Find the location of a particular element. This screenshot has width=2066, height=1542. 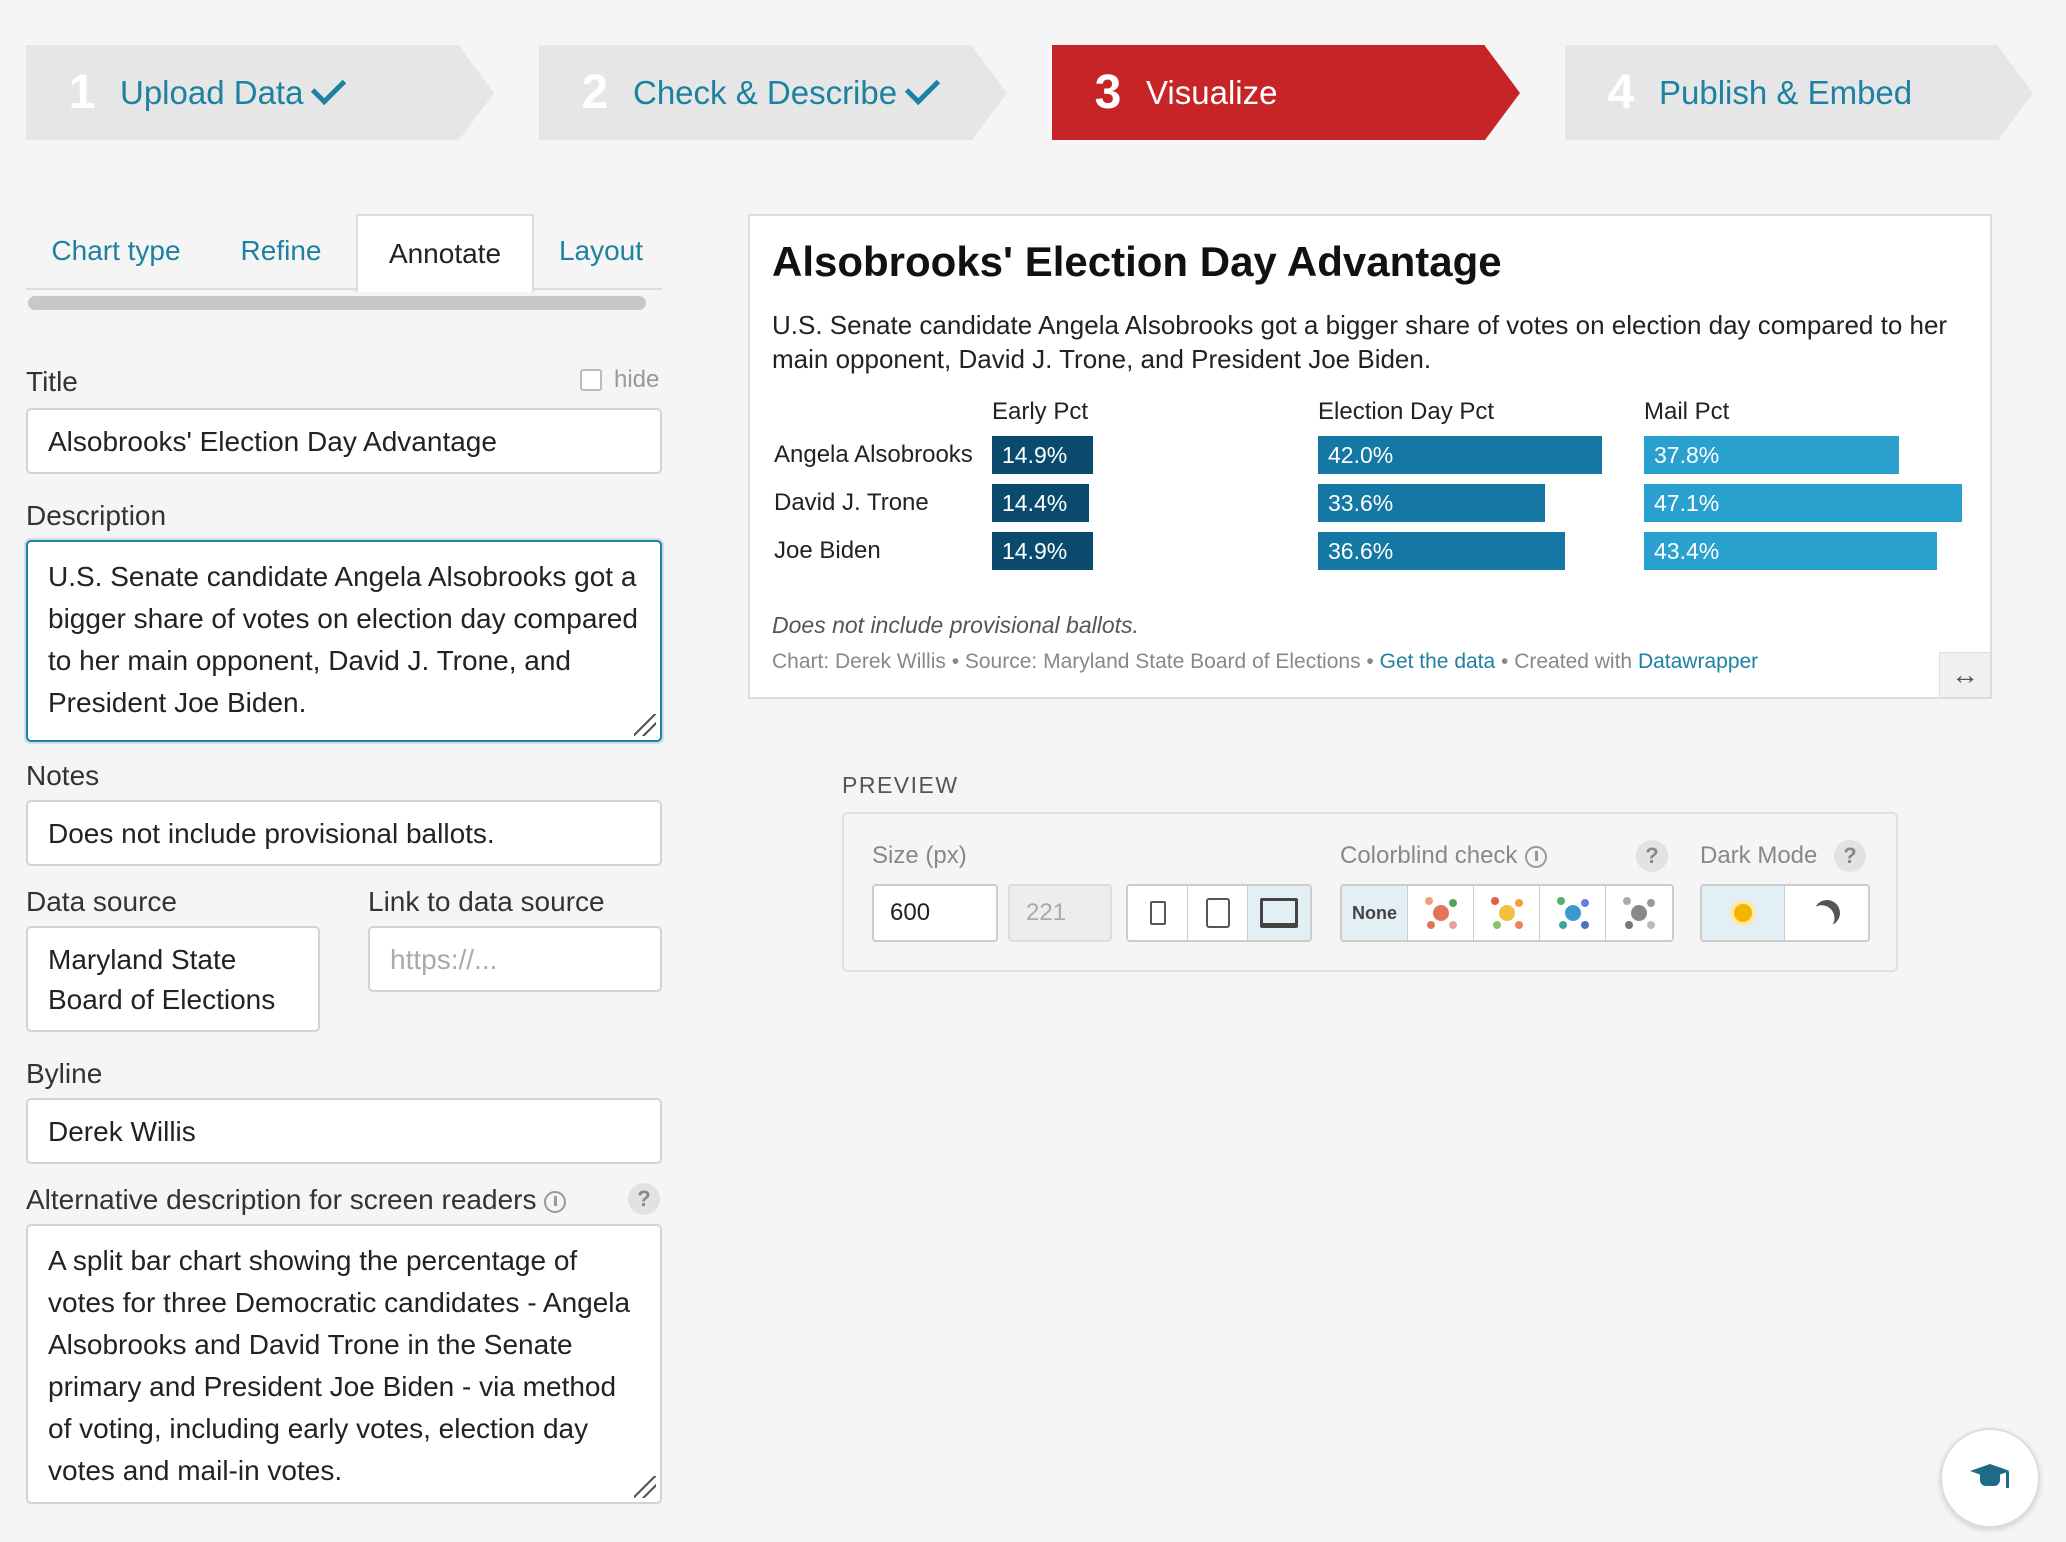

bar-value-label: 37.8% is located at coordinates (1687, 455).